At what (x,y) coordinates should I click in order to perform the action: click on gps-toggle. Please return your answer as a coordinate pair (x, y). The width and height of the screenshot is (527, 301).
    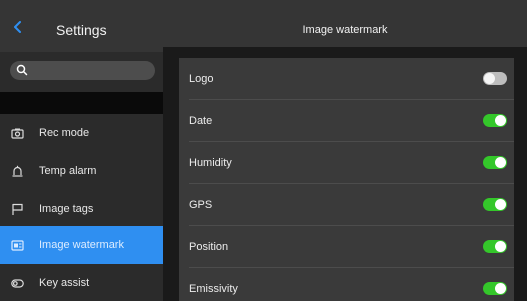
    Looking at the image, I should click on (495, 204).